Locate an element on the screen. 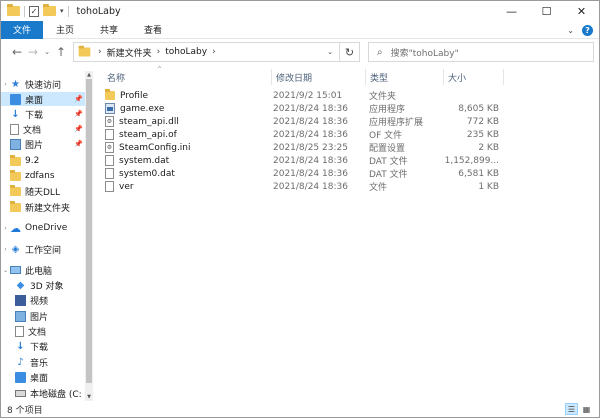 The height and width of the screenshot is (418, 600). sidebar-label: 新建文件夹 is located at coordinates (48, 208).